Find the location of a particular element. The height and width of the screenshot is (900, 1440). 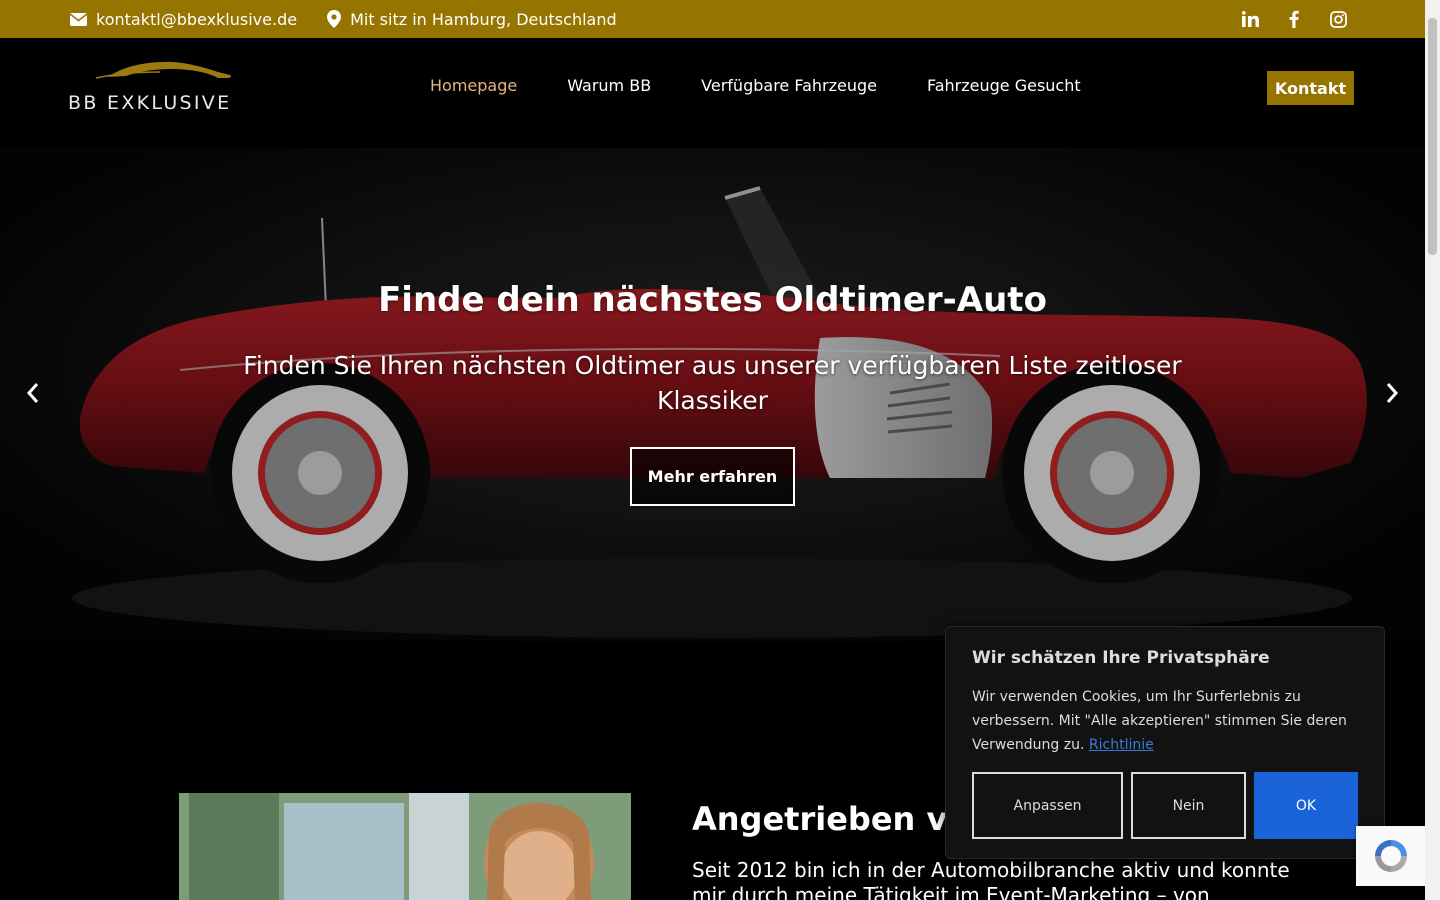

hero-title: Finde dein nächstes Oldtimer-Auto is located at coordinates (712, 300).